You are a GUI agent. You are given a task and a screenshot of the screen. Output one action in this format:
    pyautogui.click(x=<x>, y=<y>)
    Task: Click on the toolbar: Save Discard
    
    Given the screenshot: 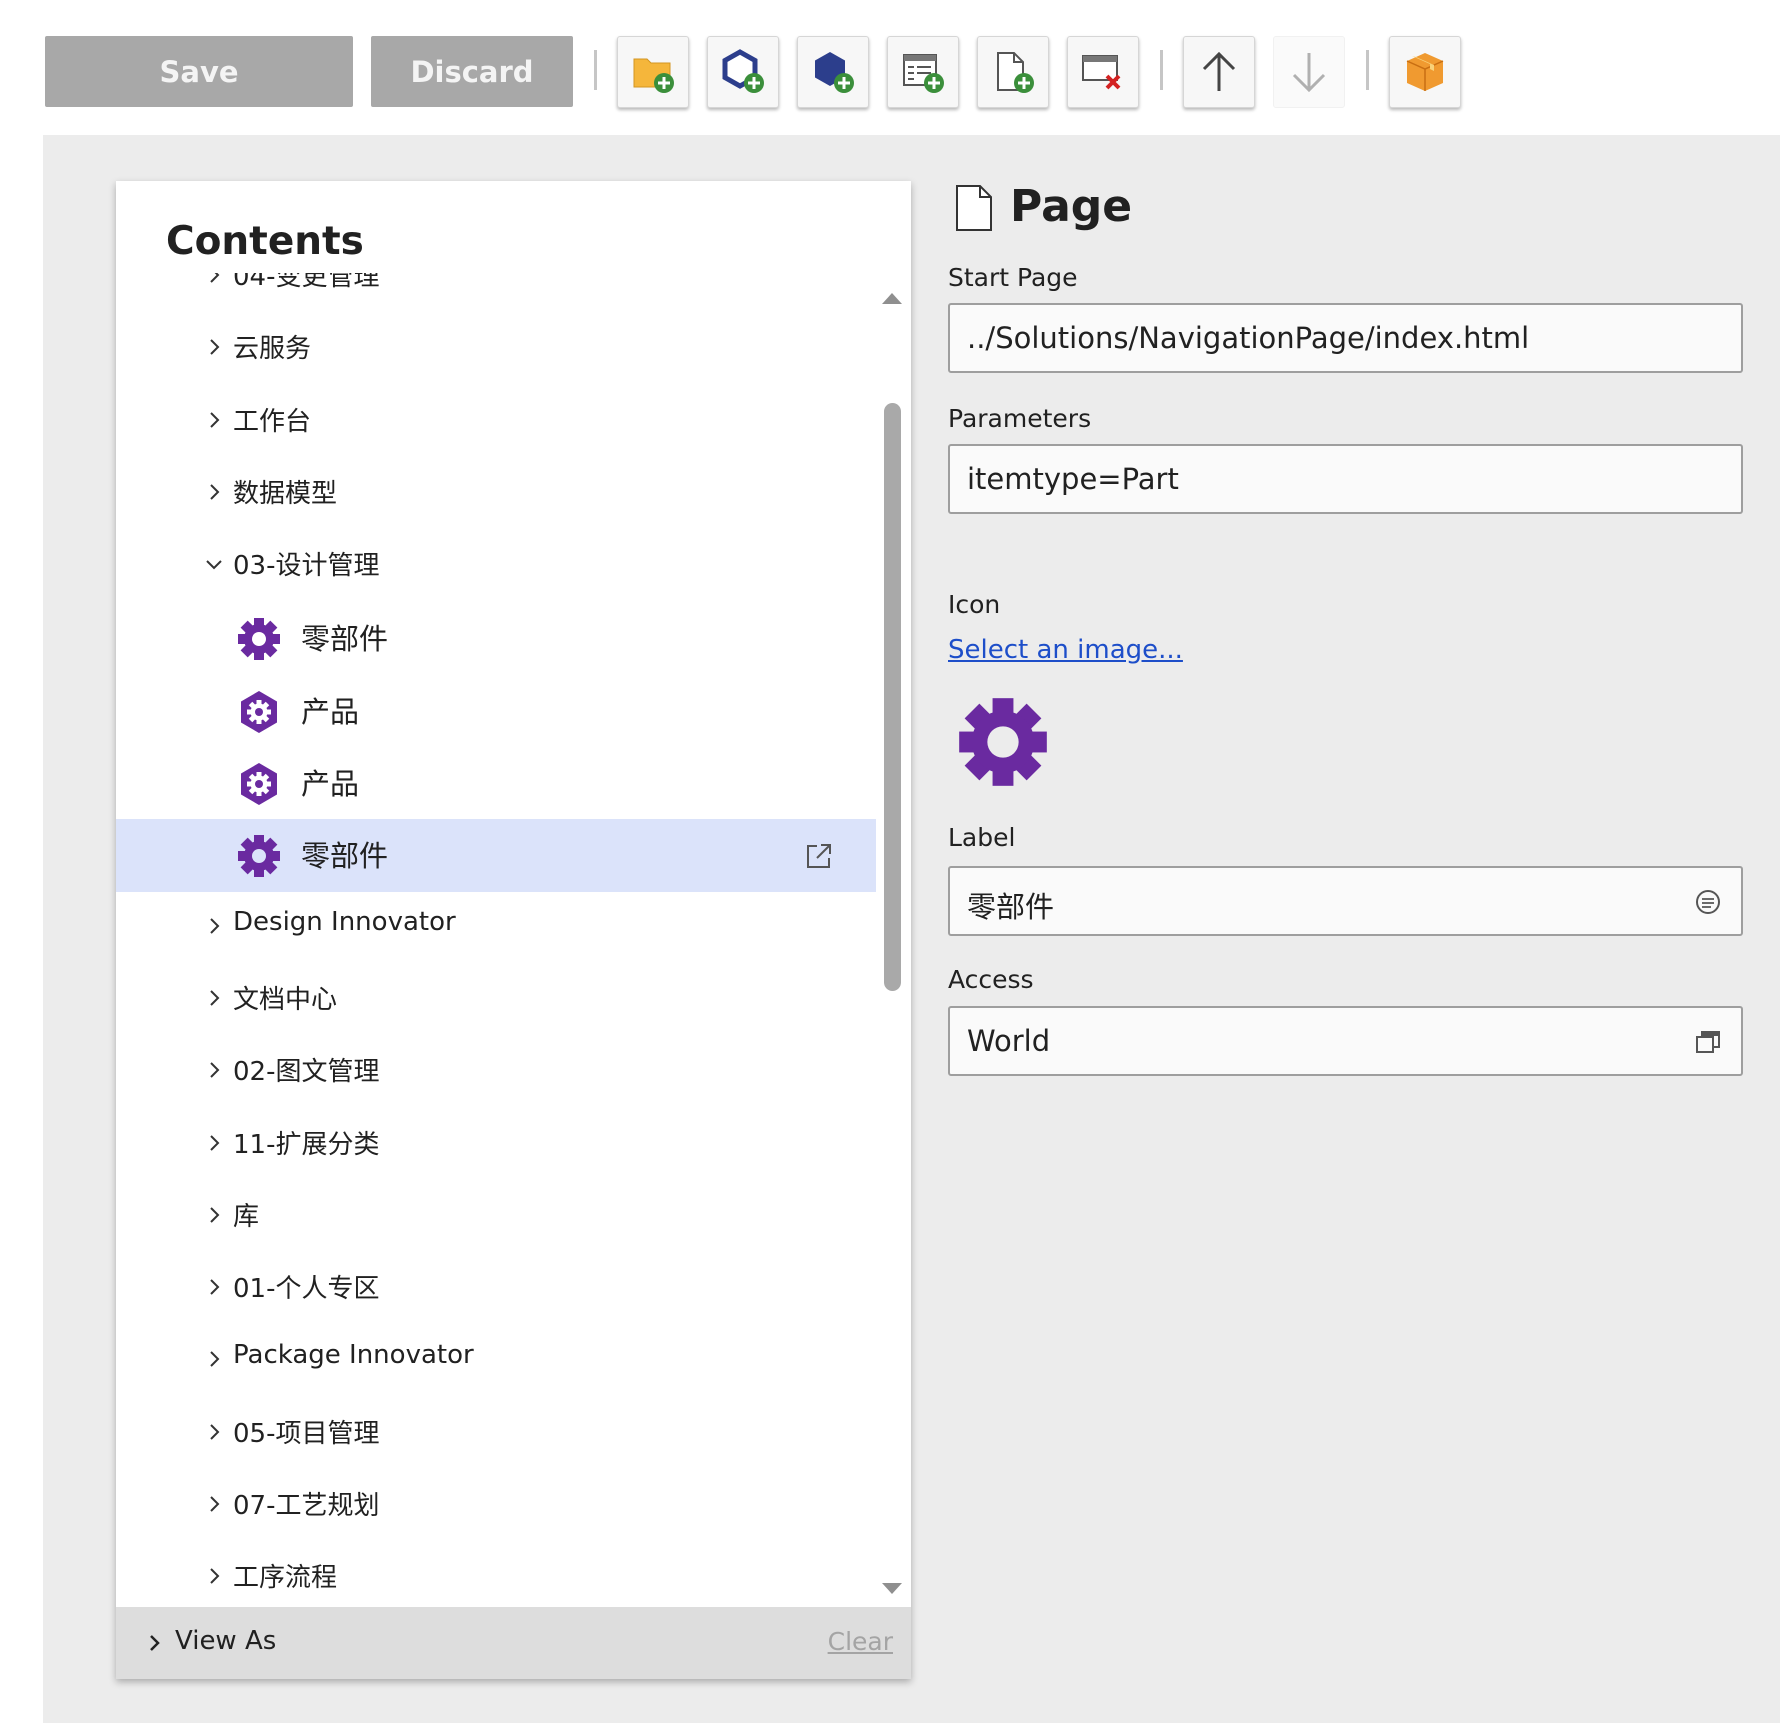 What is the action you would take?
    pyautogui.click(x=890, y=65)
    